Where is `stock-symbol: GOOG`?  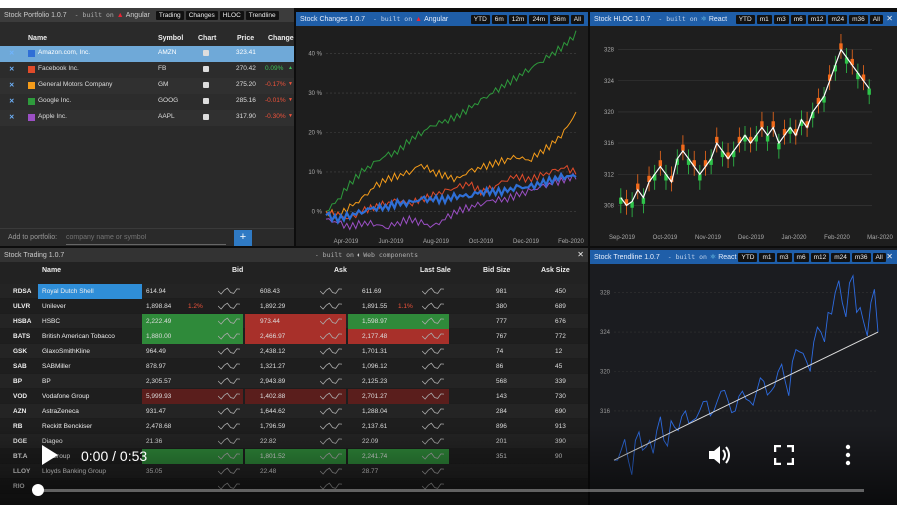
stock-symbol: GOOG is located at coordinates (168, 100).